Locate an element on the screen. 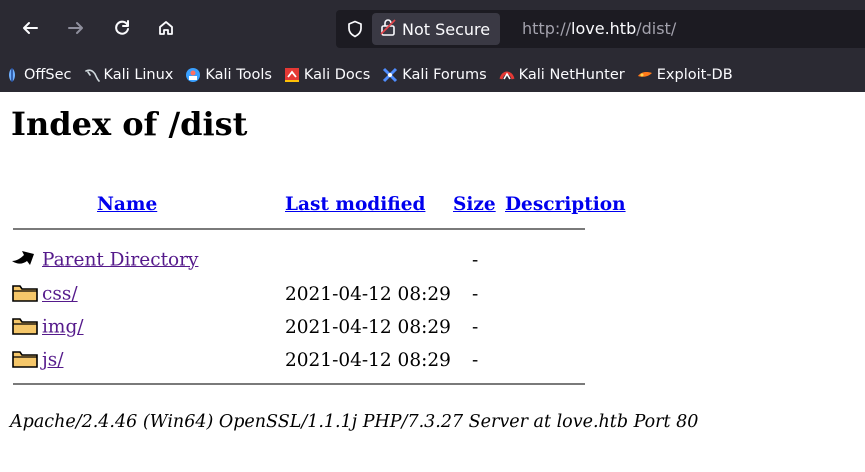 This screenshot has height=472, width=865. reload-button is located at coordinates (122, 28).